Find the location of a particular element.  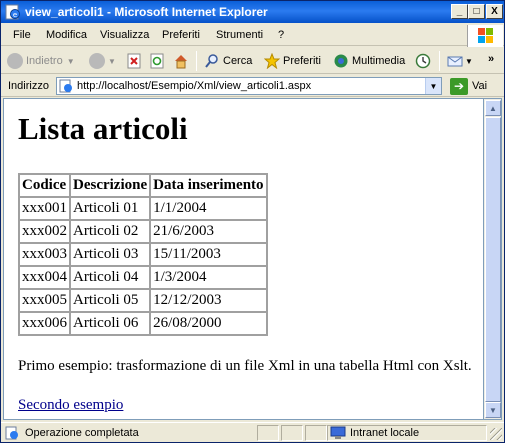

cell-data: 26/08/2000 is located at coordinates (208, 323).